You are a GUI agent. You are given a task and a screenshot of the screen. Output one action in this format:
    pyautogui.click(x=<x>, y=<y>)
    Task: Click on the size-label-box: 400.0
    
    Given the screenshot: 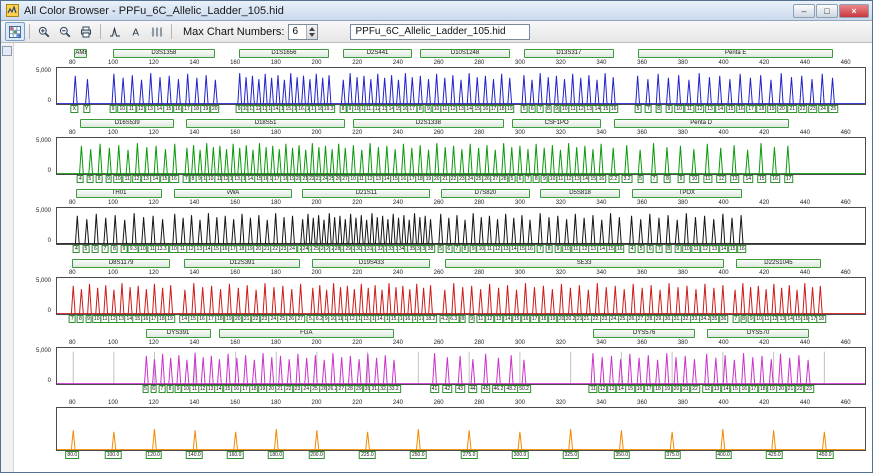 What is the action you would take?
    pyautogui.click(x=723, y=455)
    